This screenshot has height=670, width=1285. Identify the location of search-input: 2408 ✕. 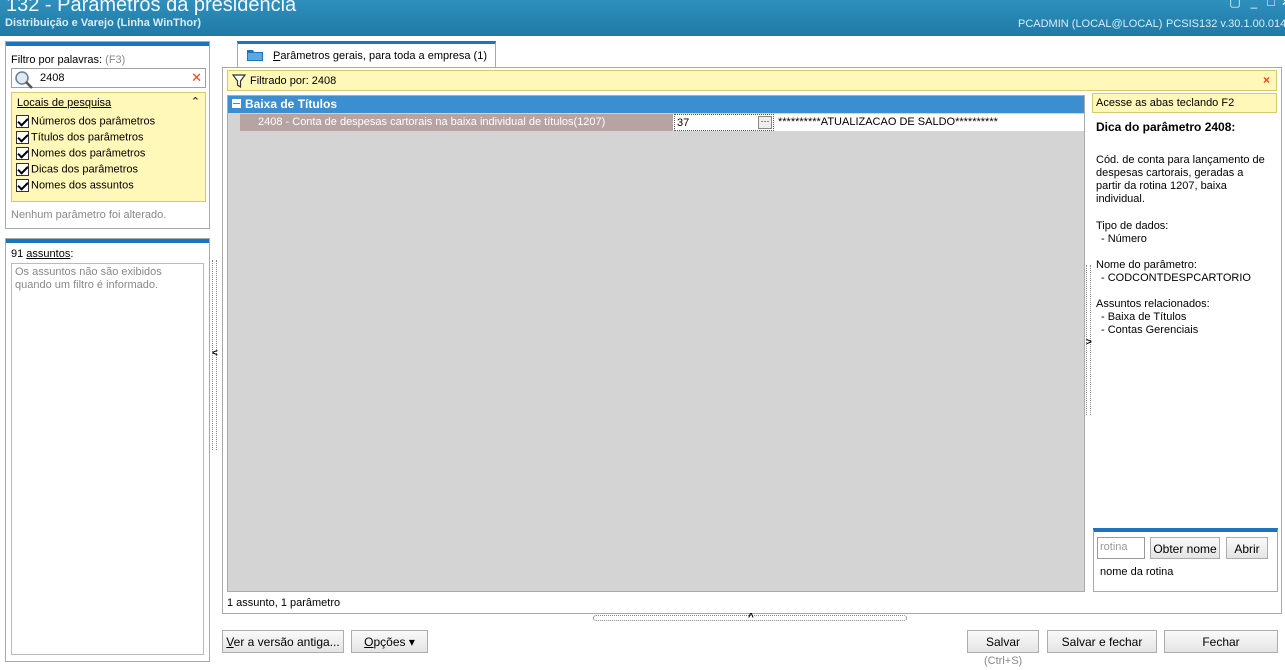
(108, 78).